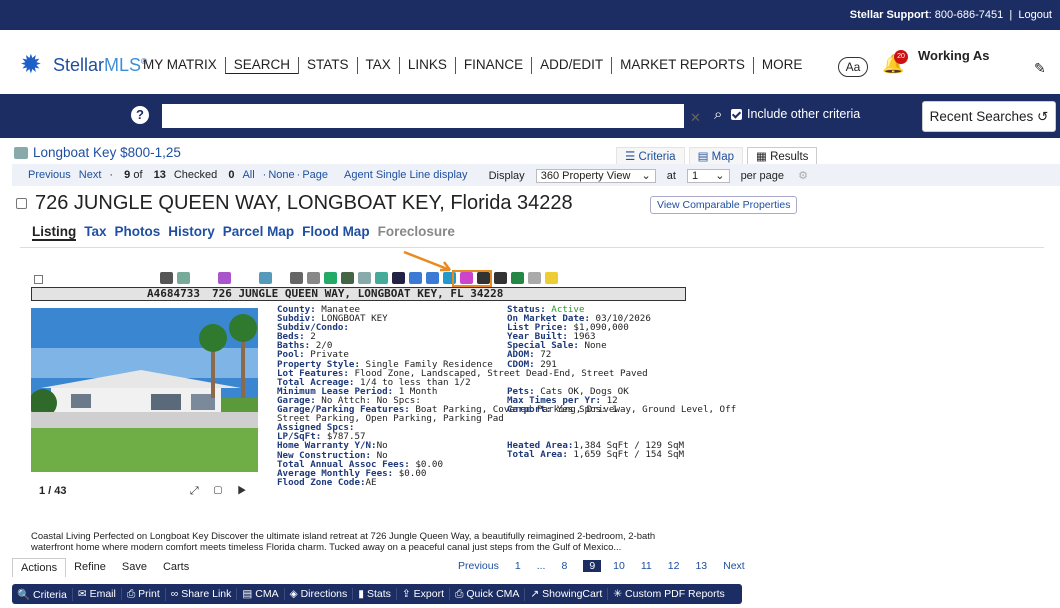 This screenshot has width=1060, height=608. Describe the element at coordinates (347, 278) in the screenshot. I see `ruler-icon` at that location.